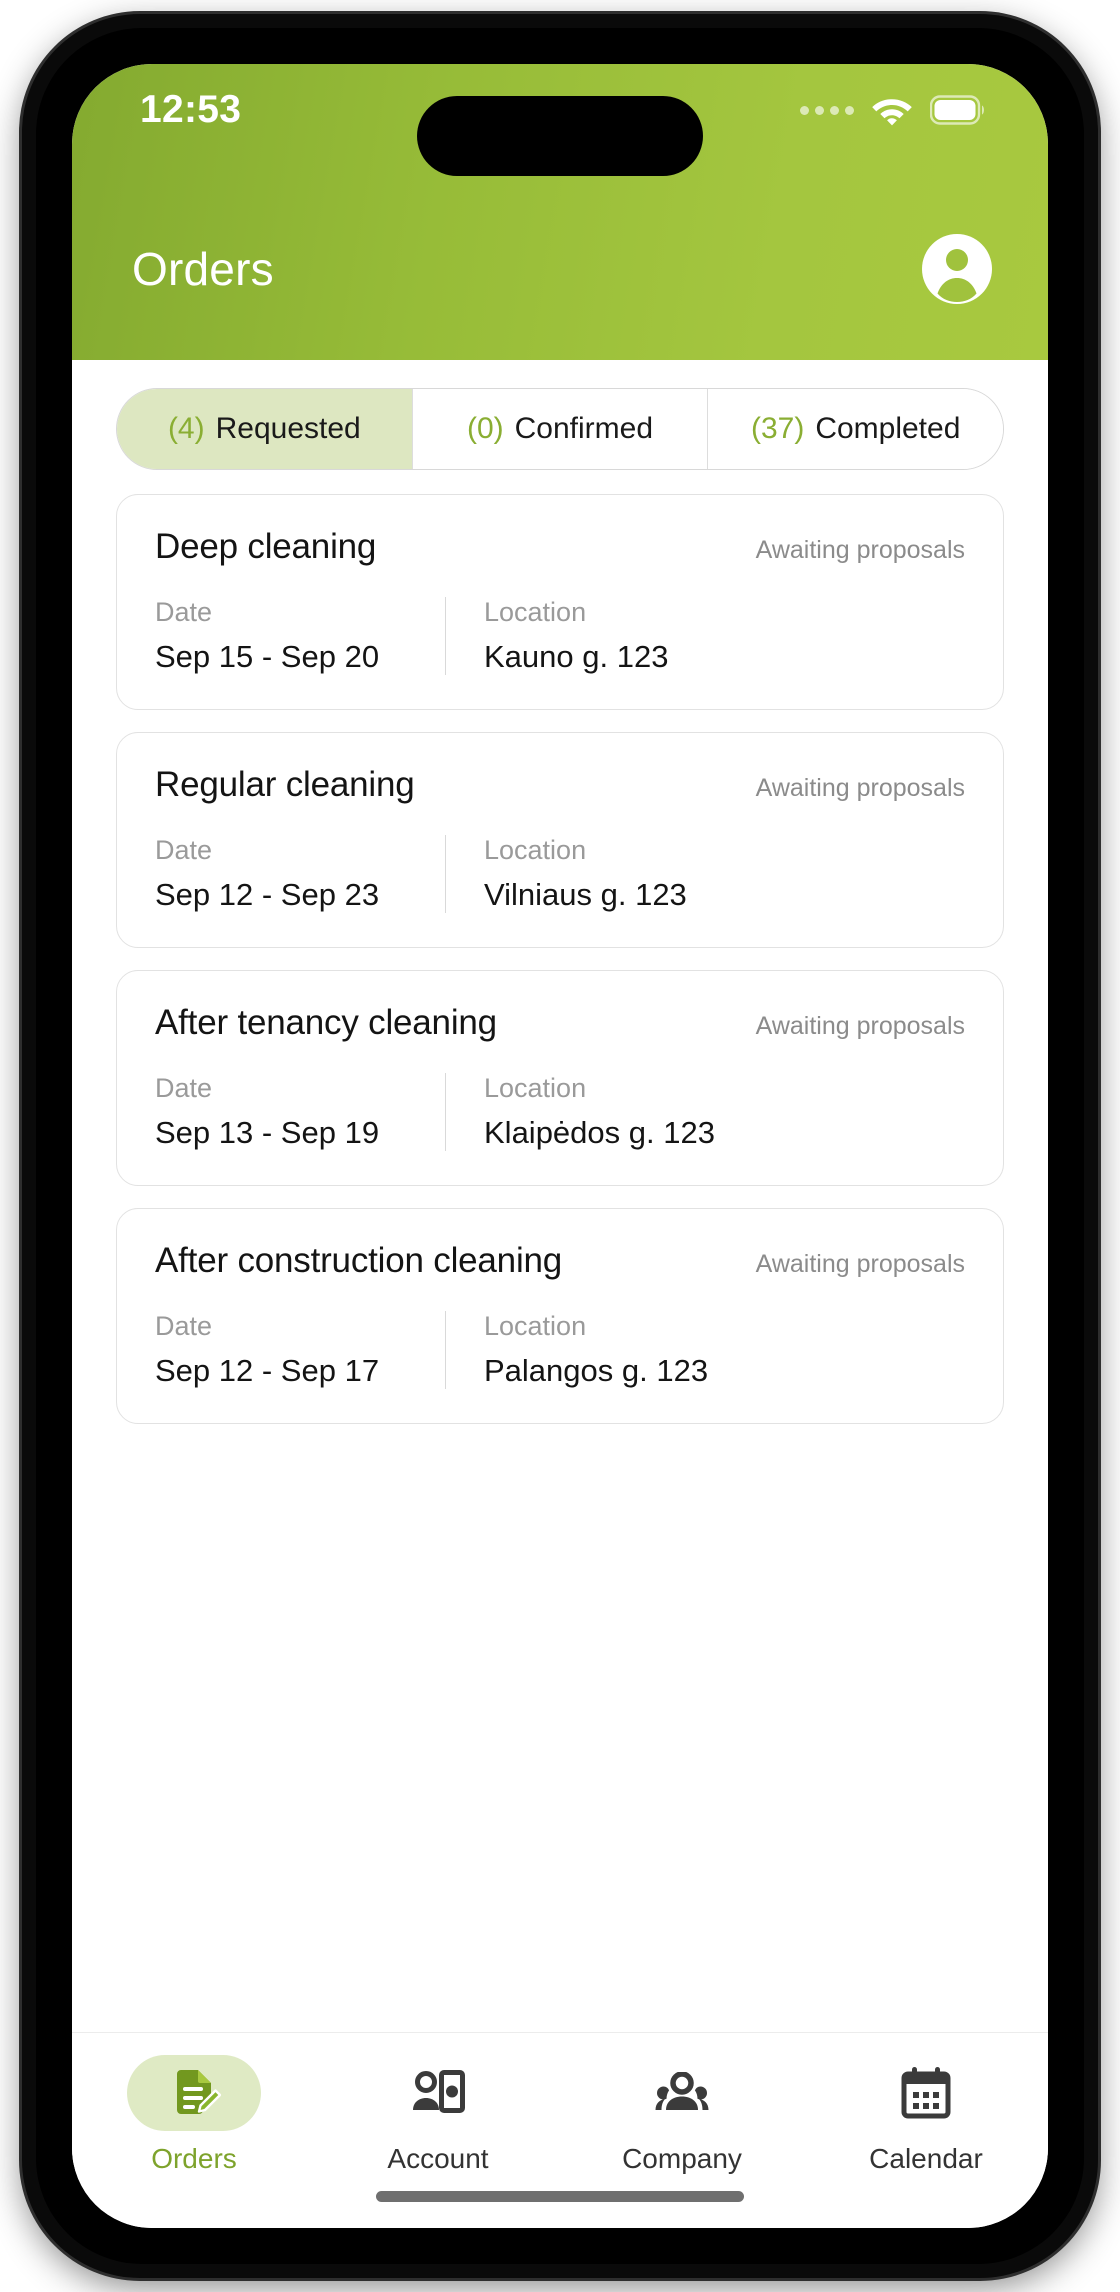 This screenshot has width=1120, height=2292. I want to click on order-title: After construction cleaning, so click(359, 1260).